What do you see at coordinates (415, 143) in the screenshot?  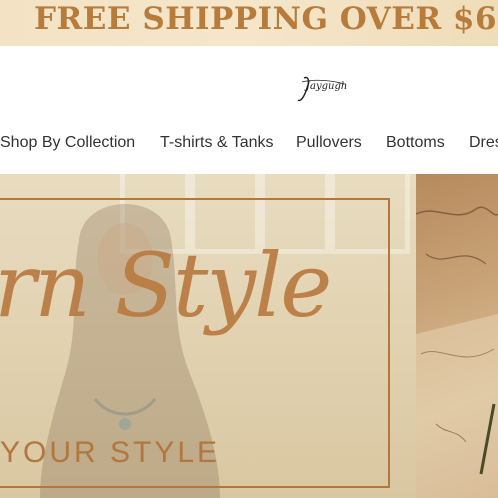 I see `nav-item-bottoms: Bottoms` at bounding box center [415, 143].